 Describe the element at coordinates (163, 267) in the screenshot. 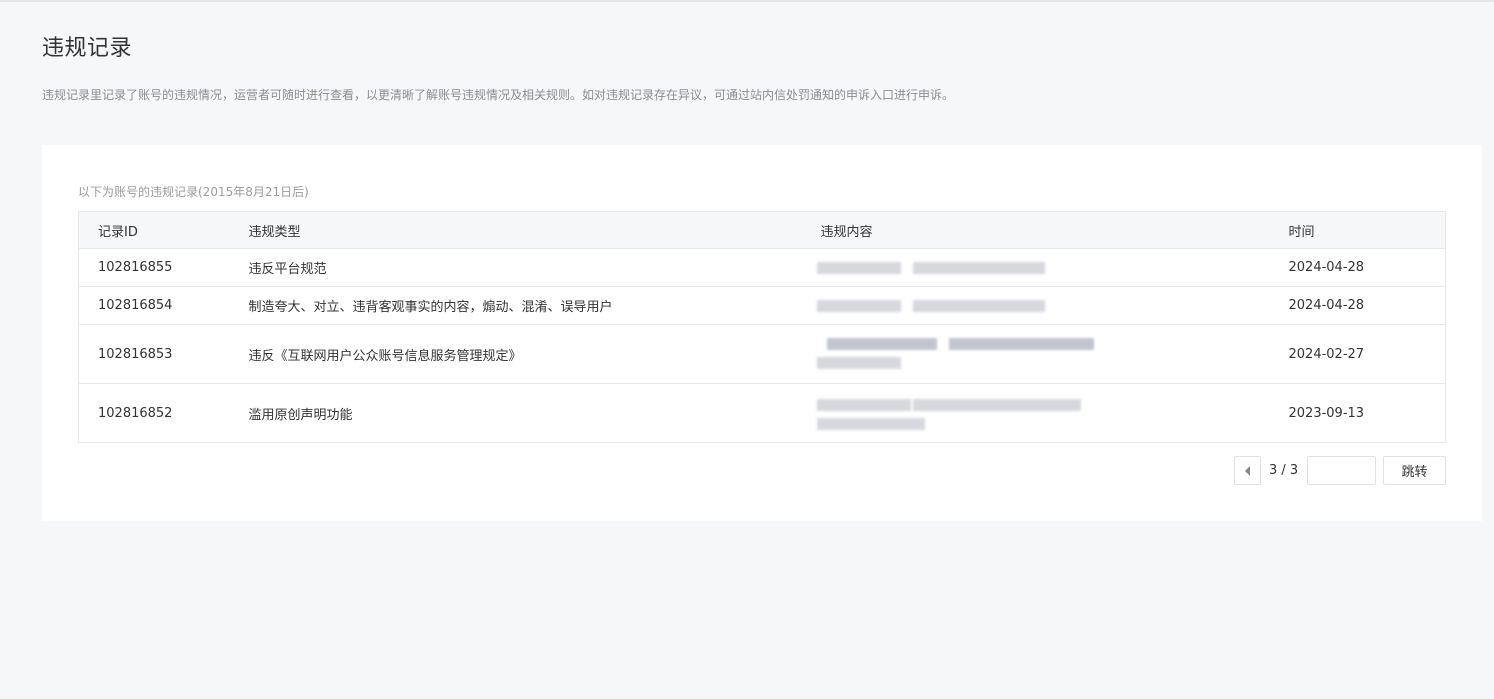

I see `record-id: 102816855` at that location.